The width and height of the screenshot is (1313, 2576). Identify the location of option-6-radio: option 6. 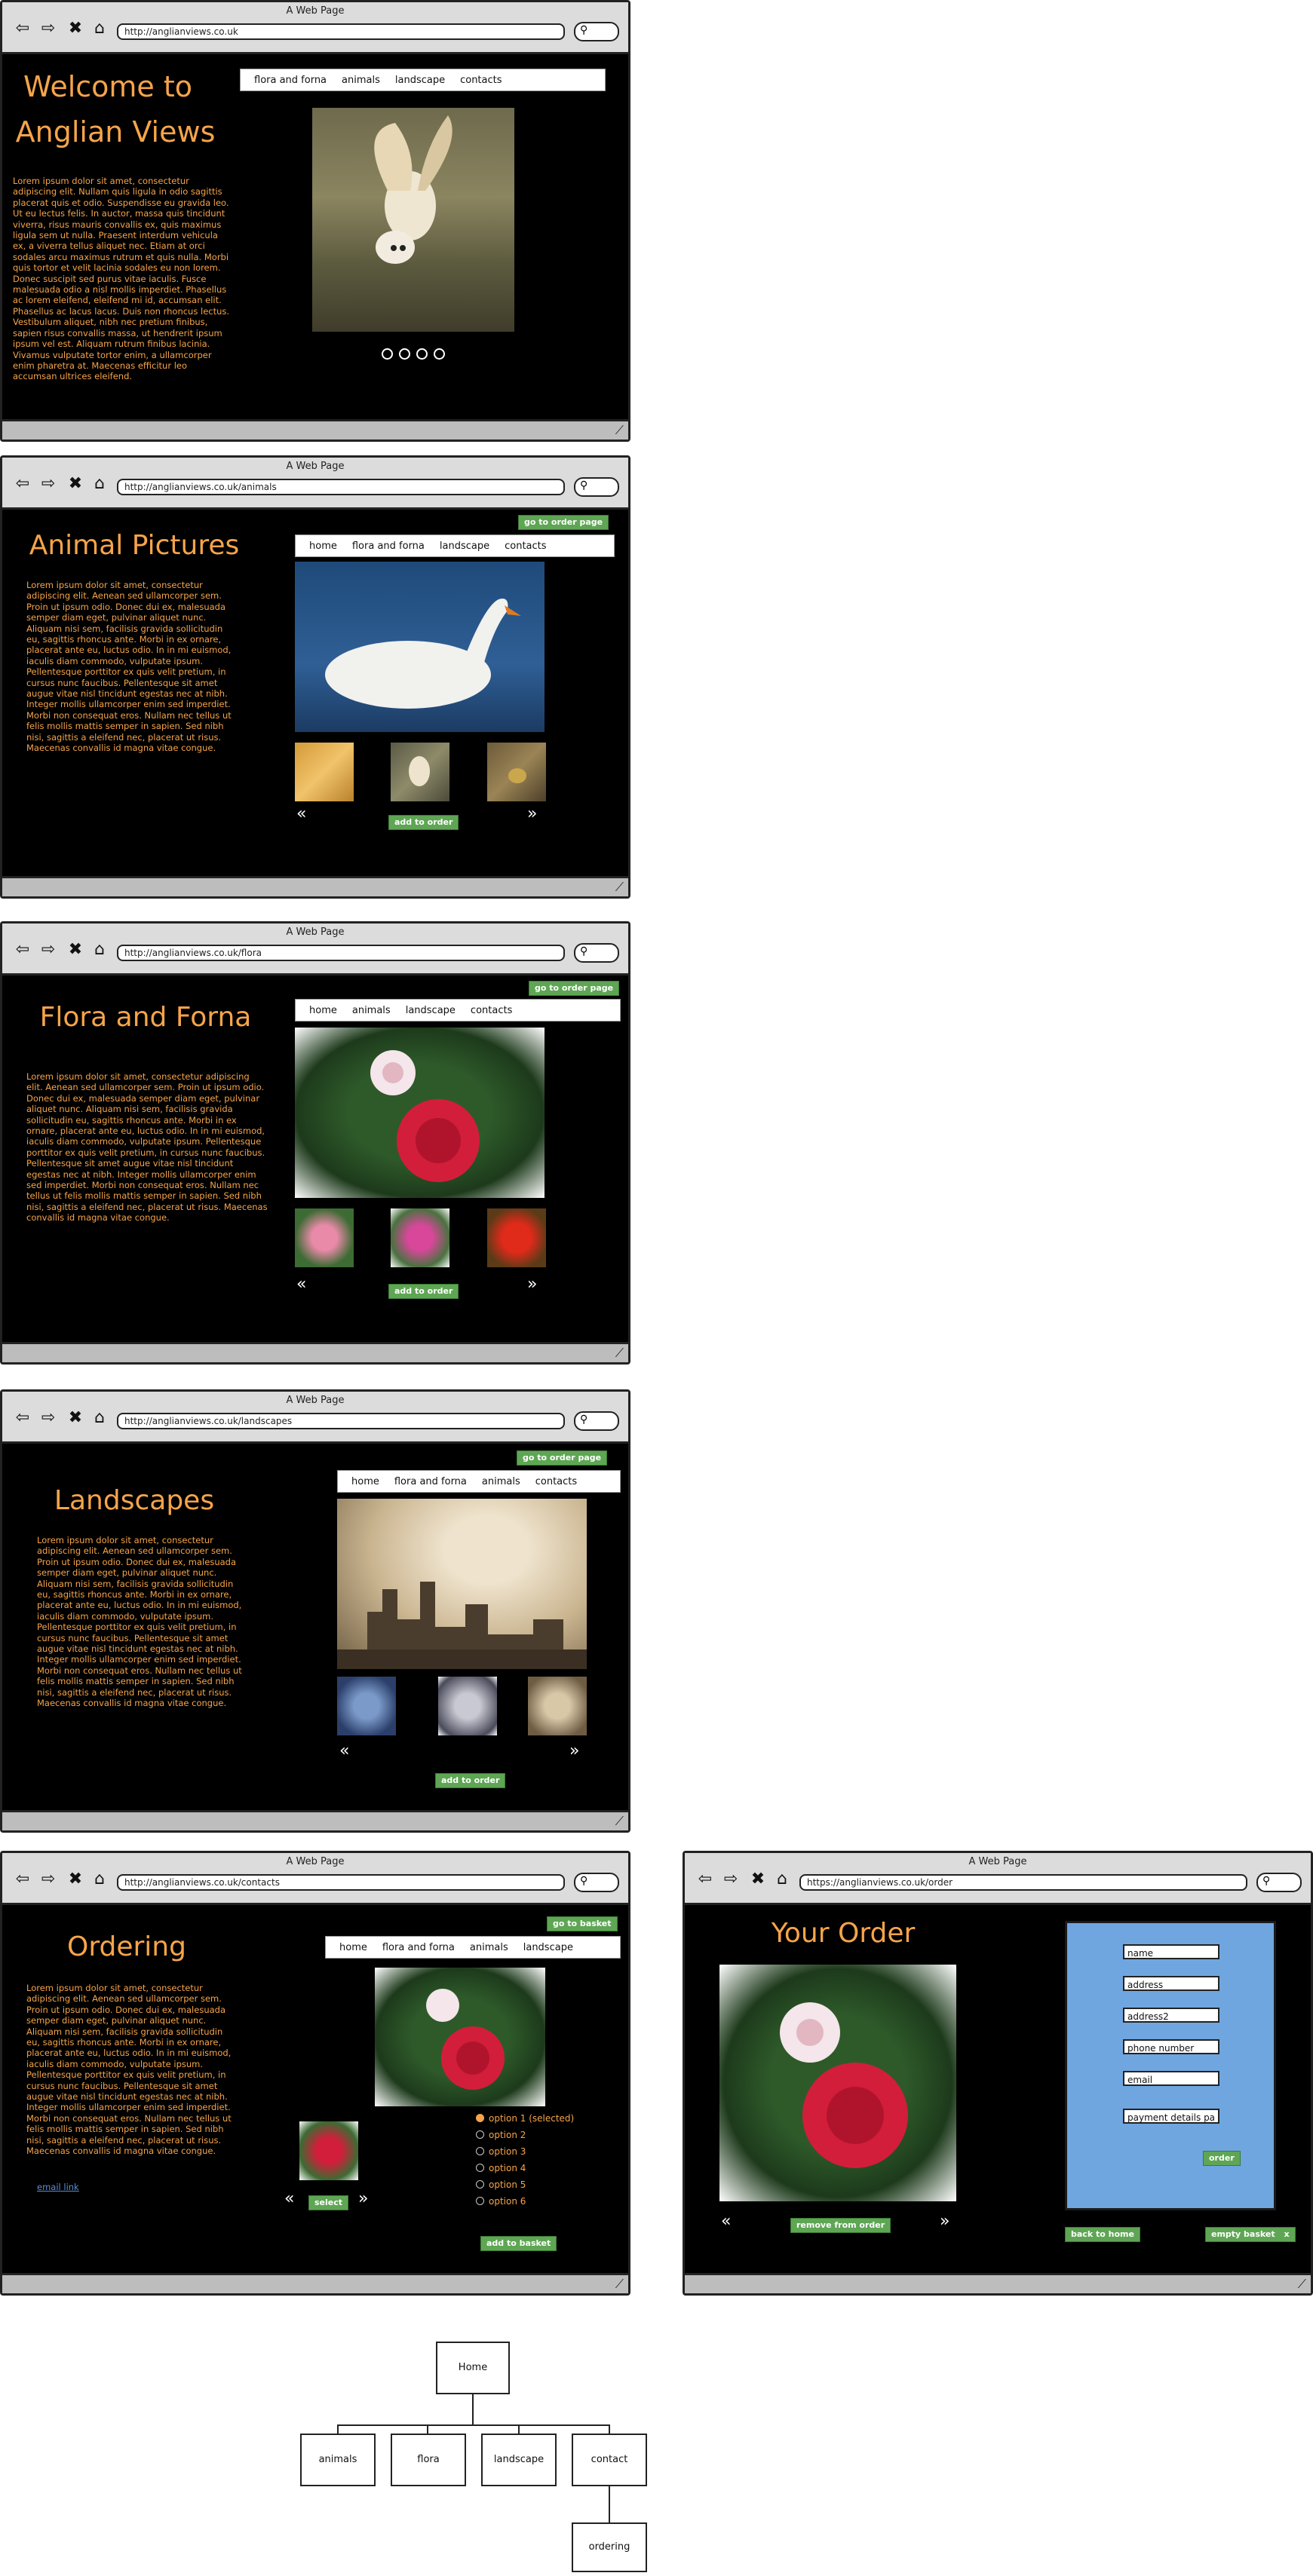
(501, 2201).